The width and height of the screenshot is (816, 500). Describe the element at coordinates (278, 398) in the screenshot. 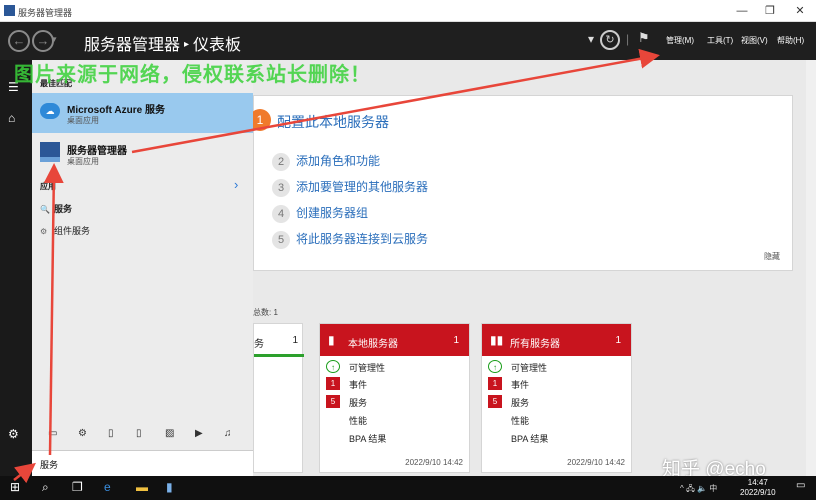

I see `roles-tile: 务 1` at that location.